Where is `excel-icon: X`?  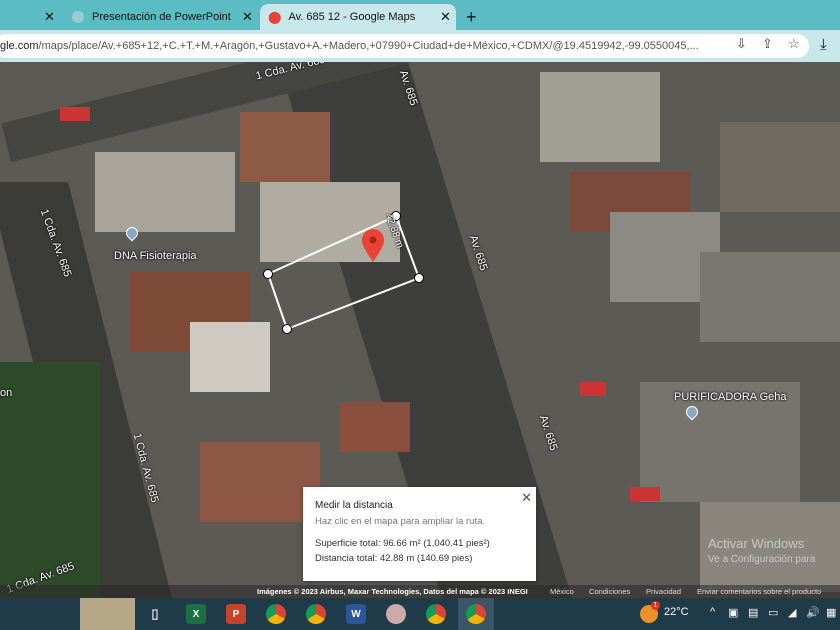 excel-icon: X is located at coordinates (196, 614).